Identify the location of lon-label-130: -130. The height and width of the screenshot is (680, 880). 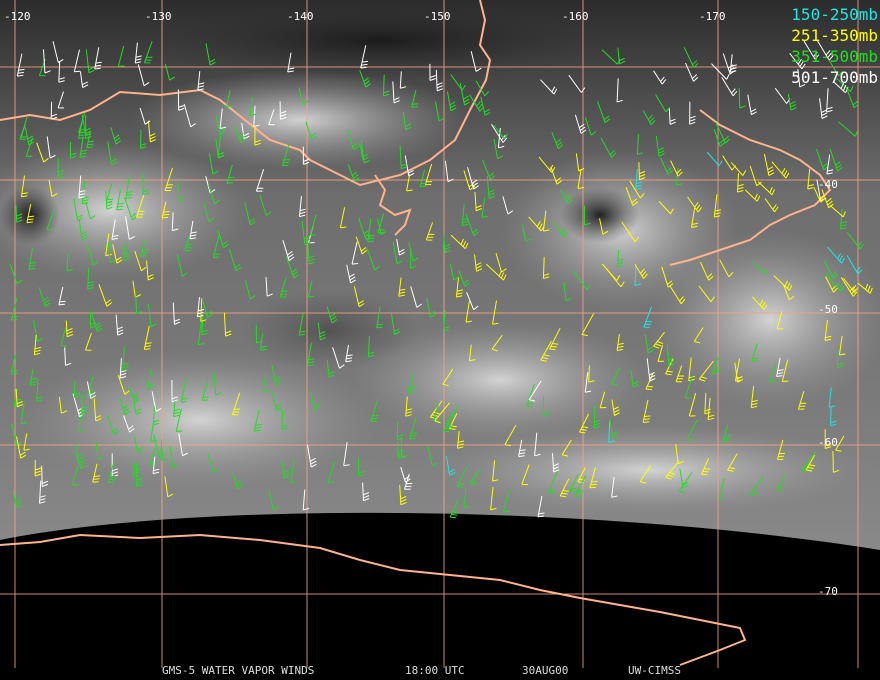
(158, 16).